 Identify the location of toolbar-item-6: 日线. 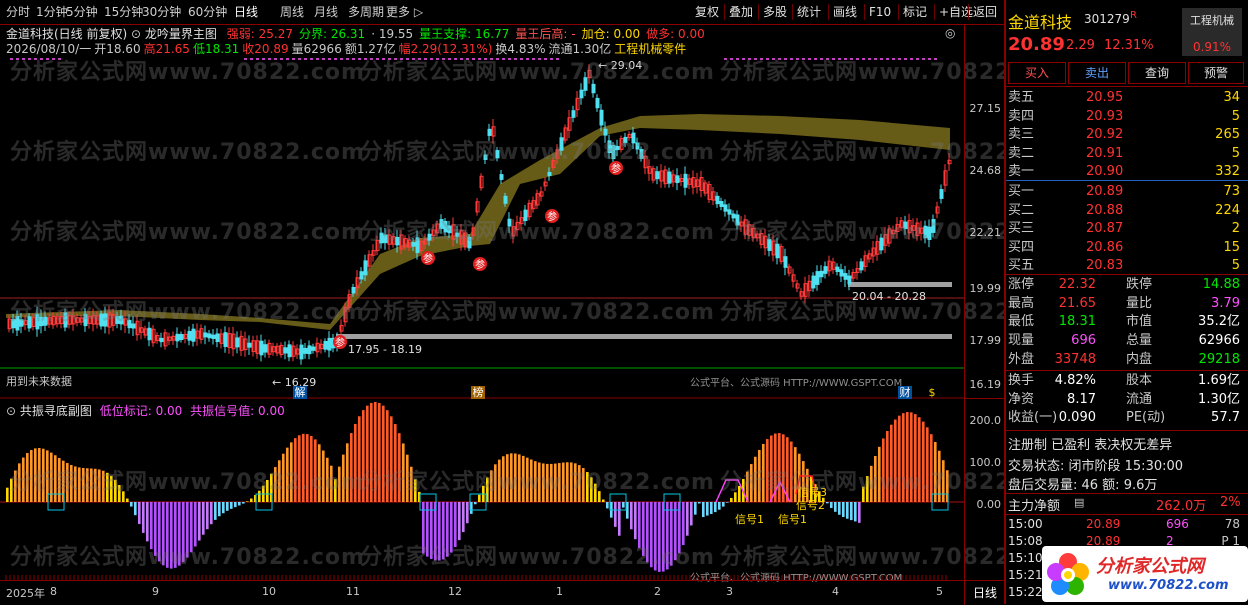
(246, 12).